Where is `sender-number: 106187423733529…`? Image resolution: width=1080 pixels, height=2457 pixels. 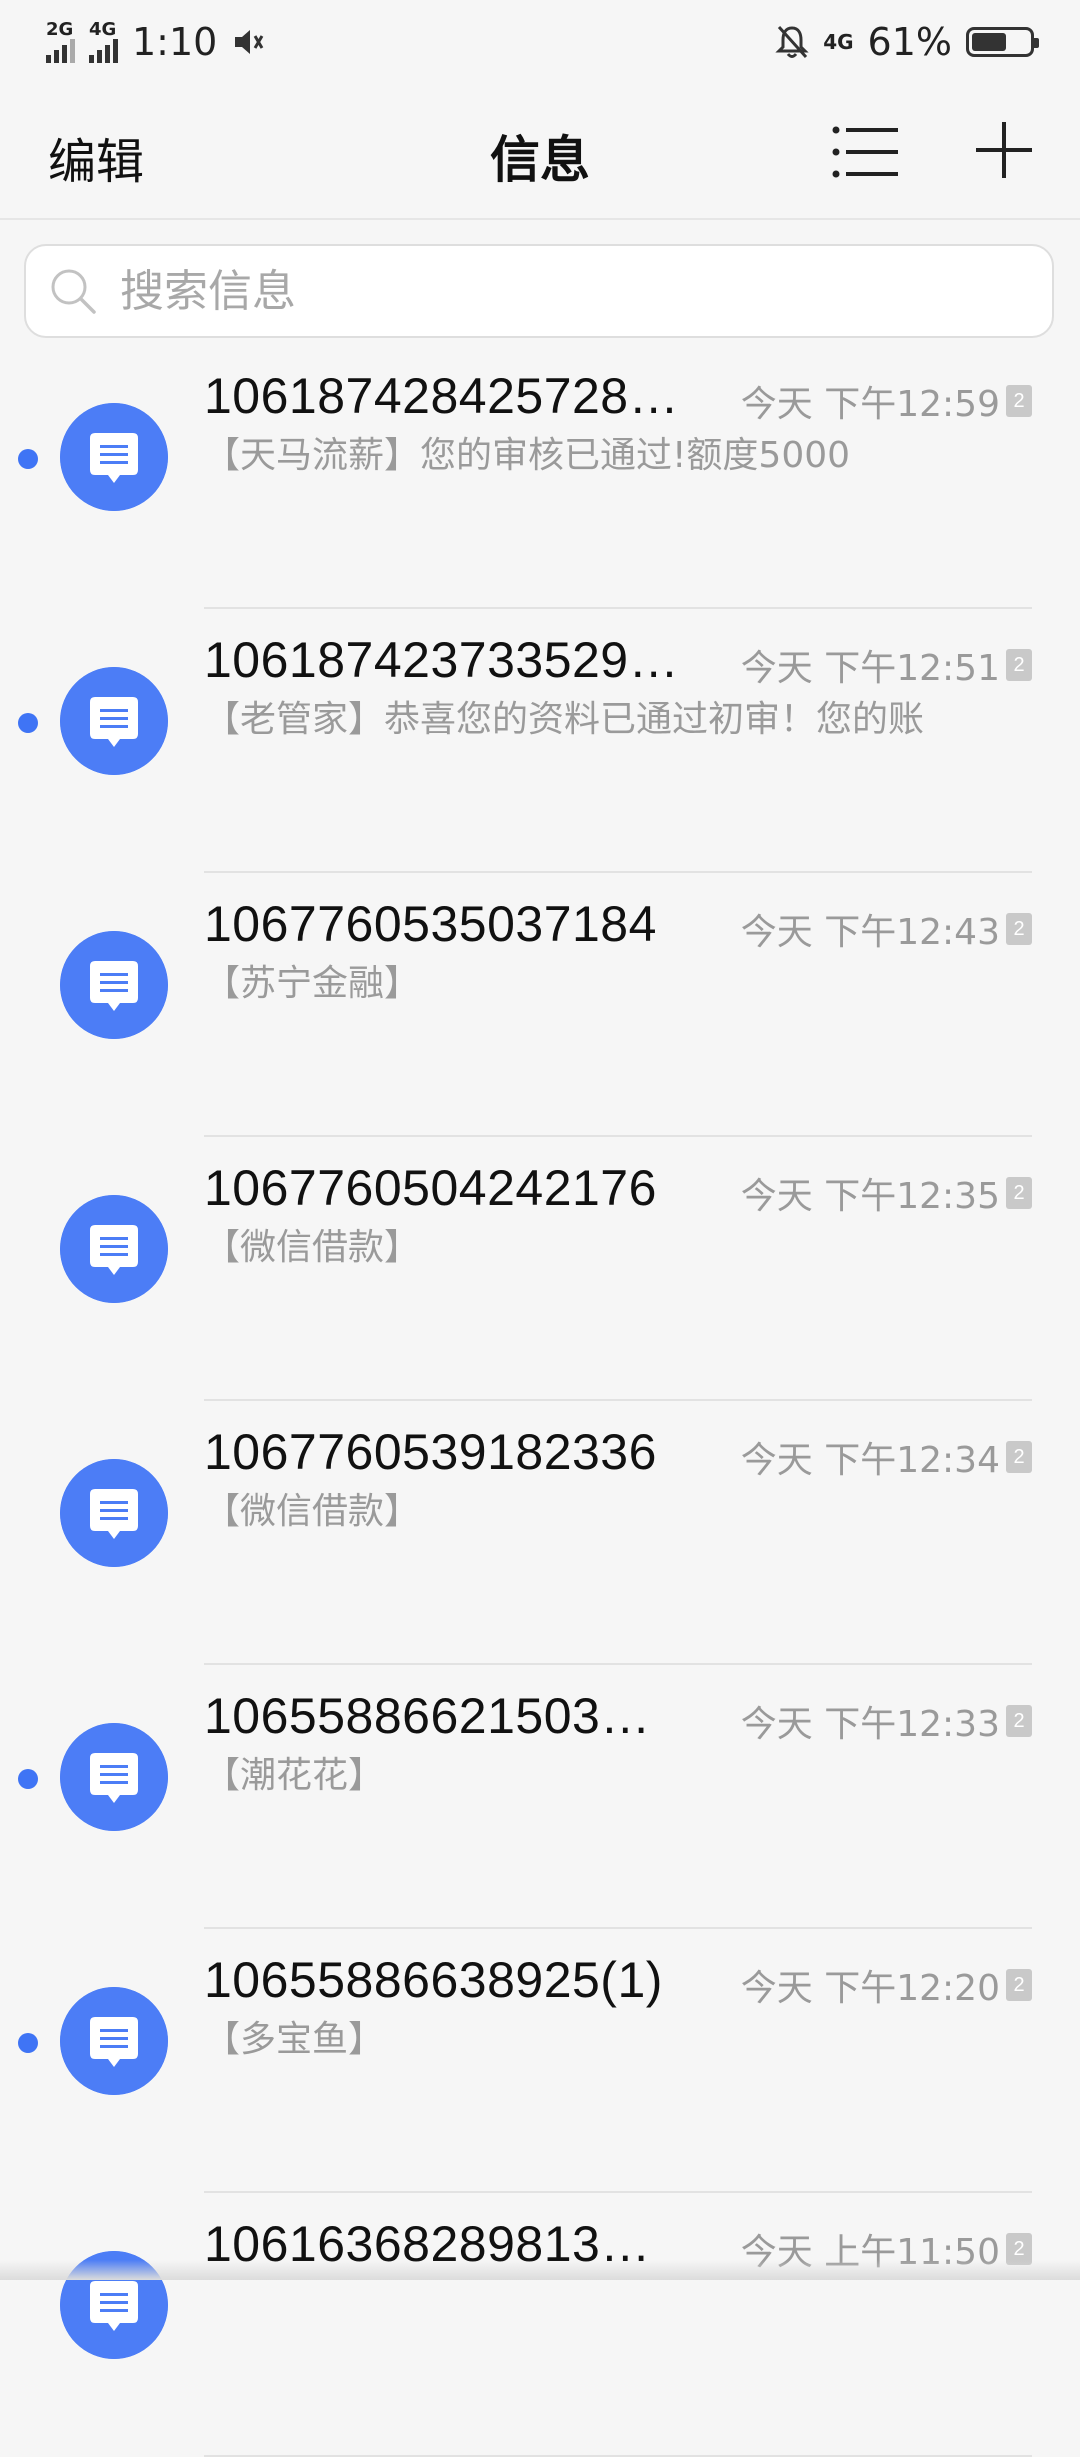
sender-number: 106187423733529… is located at coordinates (442, 660).